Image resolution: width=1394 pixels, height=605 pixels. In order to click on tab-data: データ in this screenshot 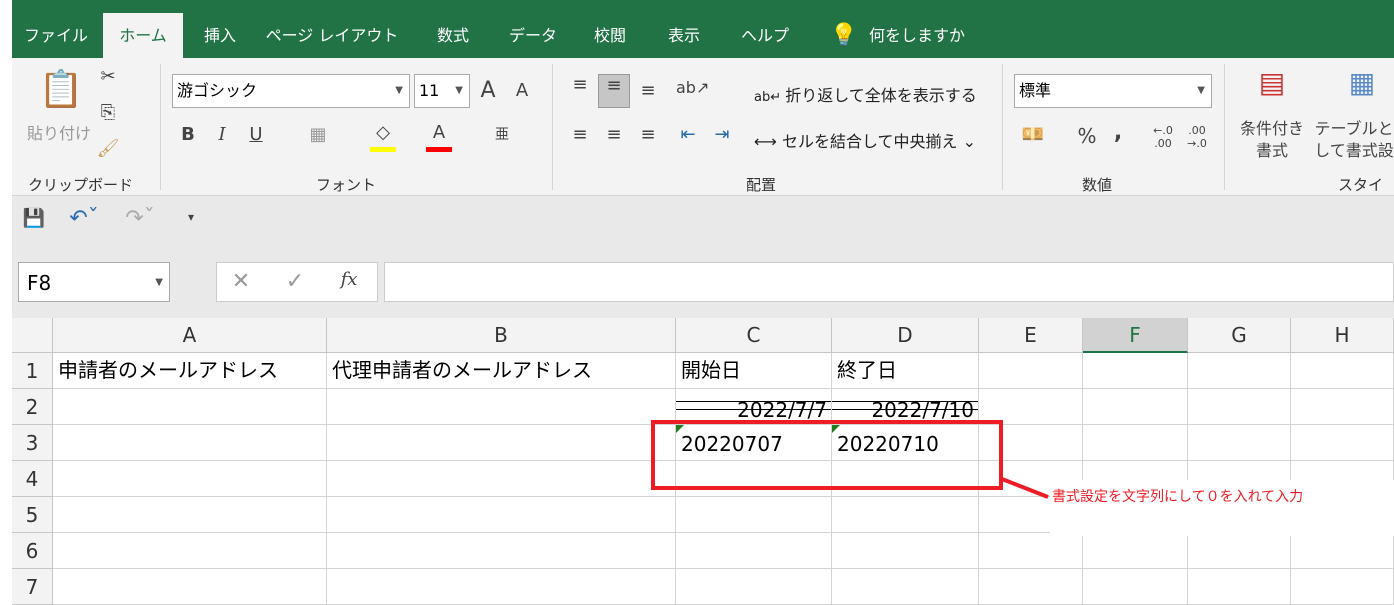, I will do `click(533, 35)`.